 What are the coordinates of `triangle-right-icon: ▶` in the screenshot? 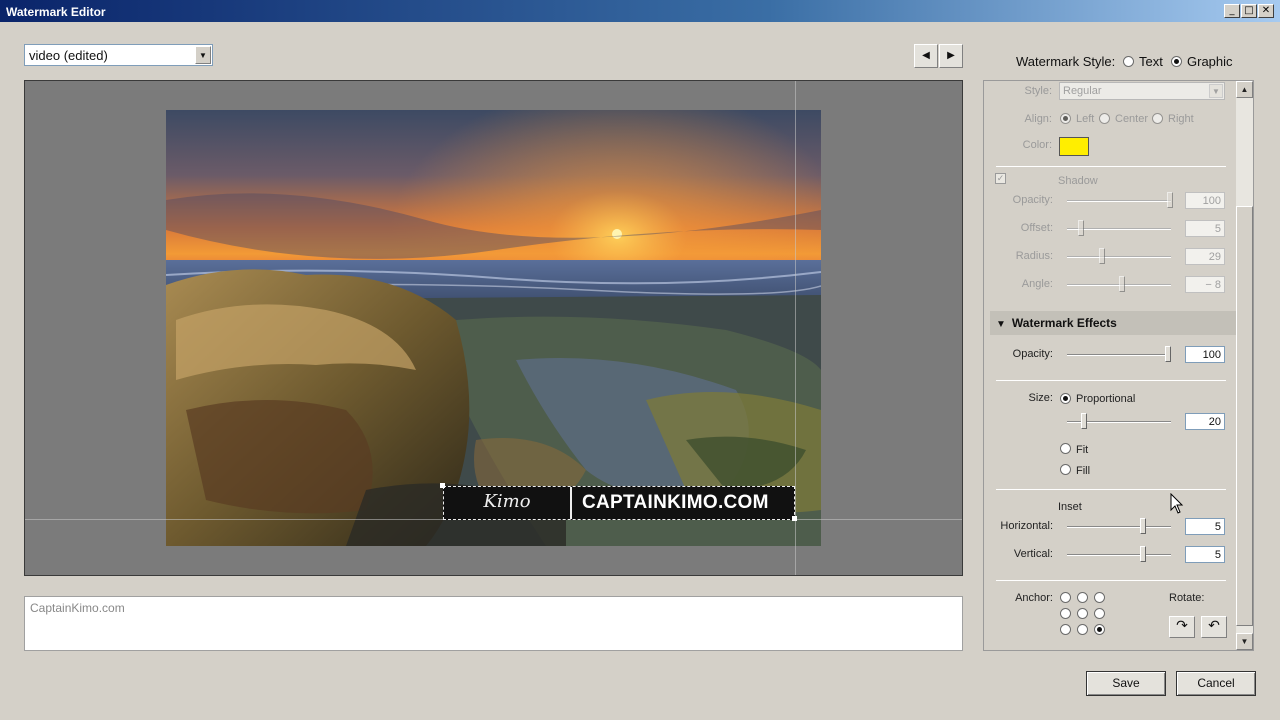 It's located at (951, 55).